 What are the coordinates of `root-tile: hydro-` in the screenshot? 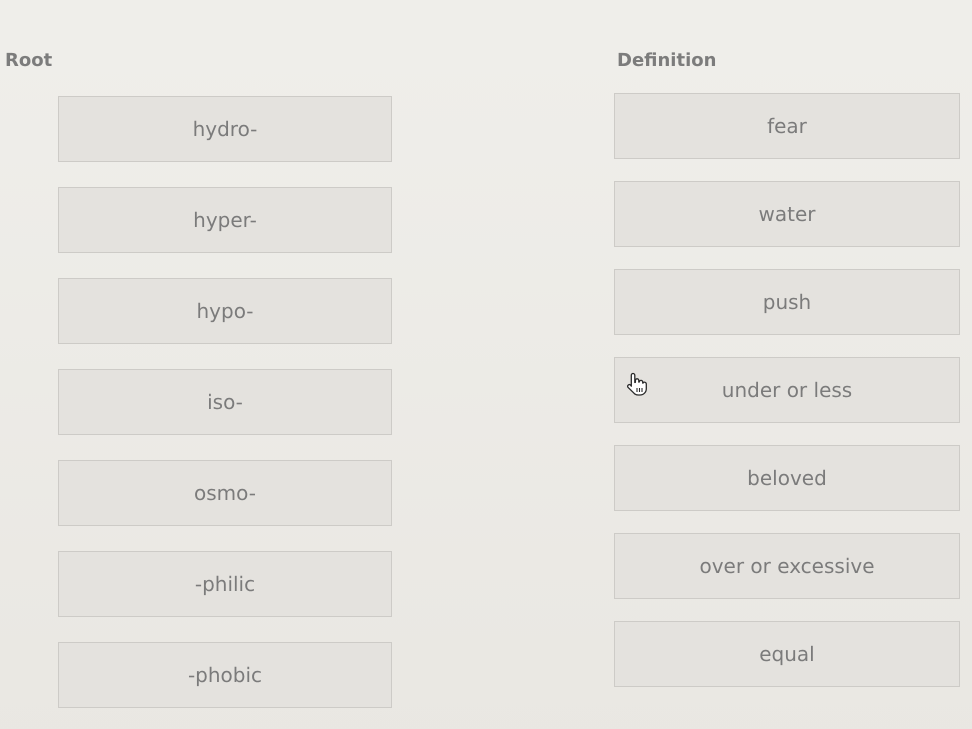 It's located at (225, 129).